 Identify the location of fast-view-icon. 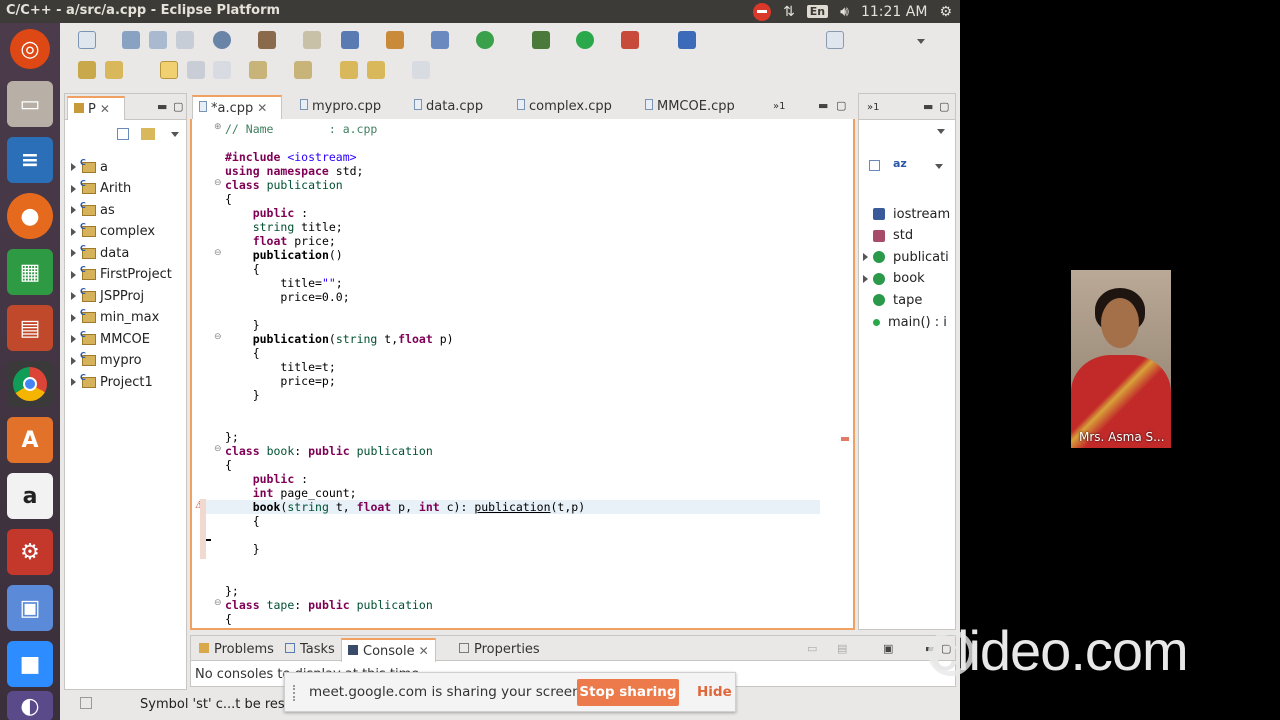
(86, 703).